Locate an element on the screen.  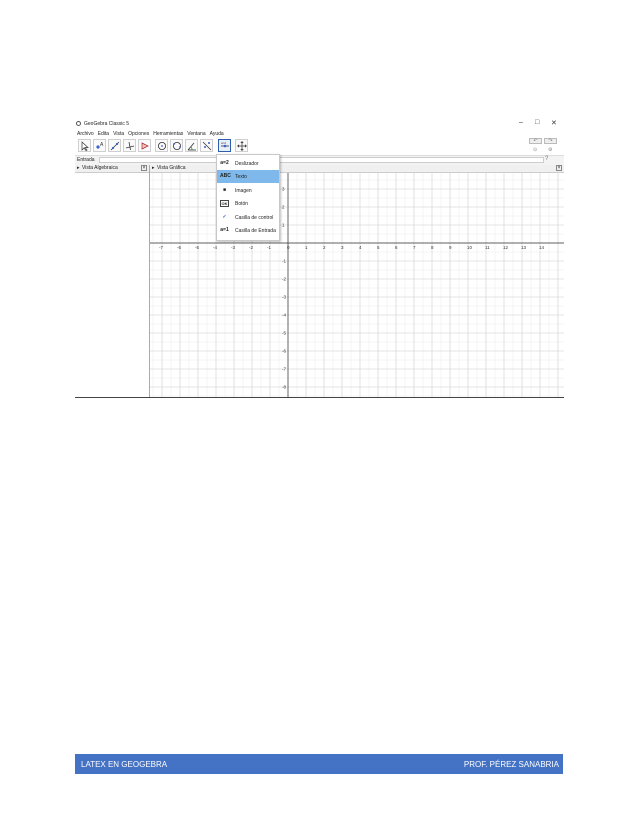
graphics-view-header: ▸ Vista Gráfica × is located at coordinates (357, 169).